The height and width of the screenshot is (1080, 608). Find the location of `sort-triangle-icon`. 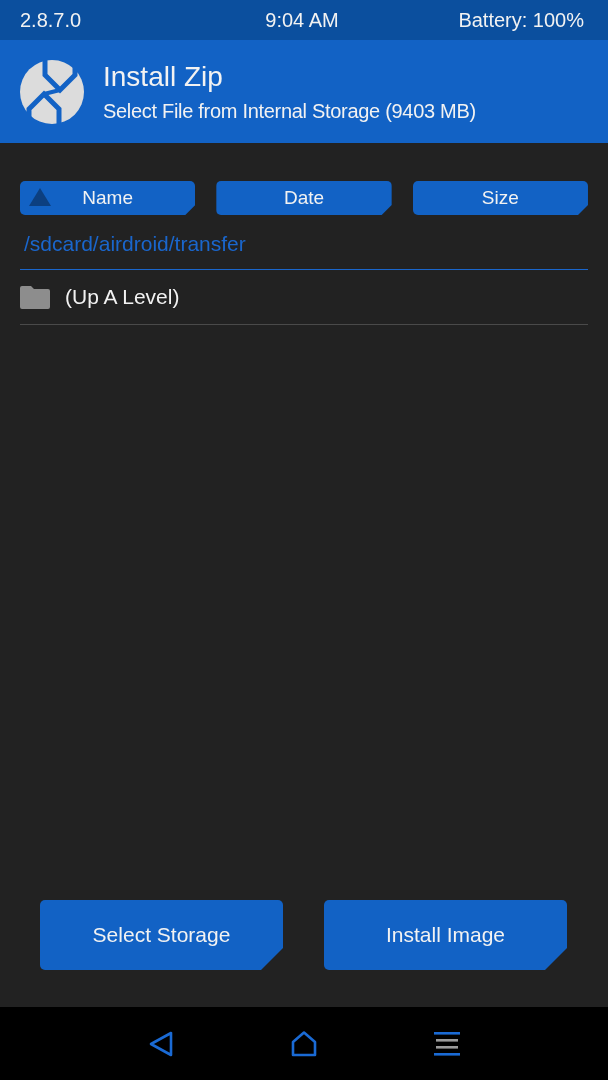

sort-triangle-icon is located at coordinates (40, 197).